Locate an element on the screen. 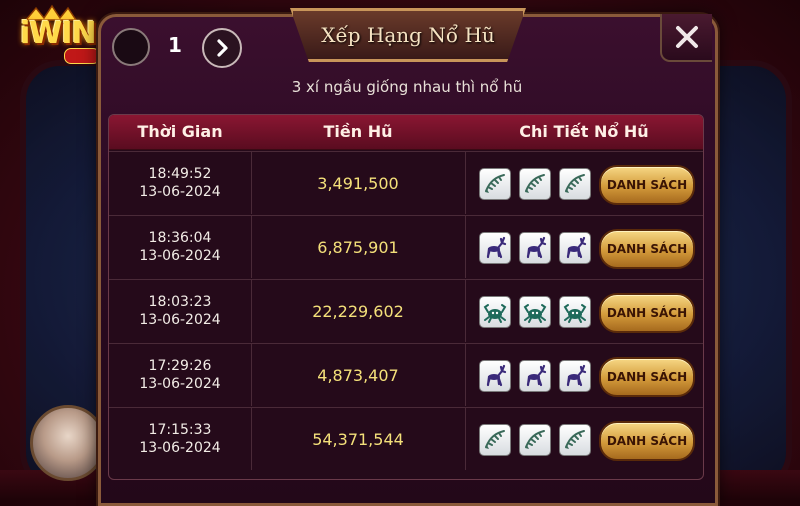 This screenshot has height=506, width=800. jackpot-amount: 54,371,544 is located at coordinates (358, 439).